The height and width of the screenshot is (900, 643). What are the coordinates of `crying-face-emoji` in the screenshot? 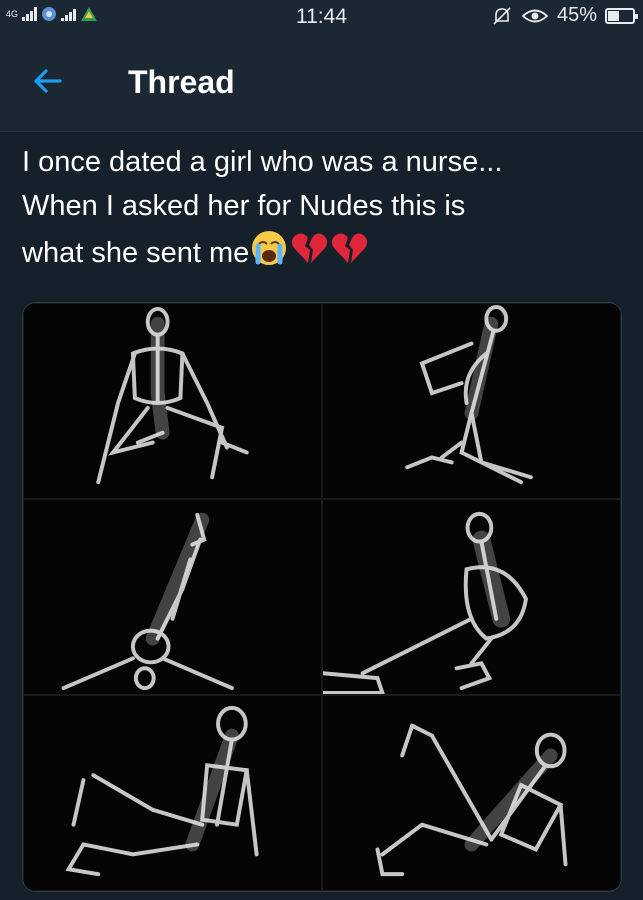 It's located at (269, 254).